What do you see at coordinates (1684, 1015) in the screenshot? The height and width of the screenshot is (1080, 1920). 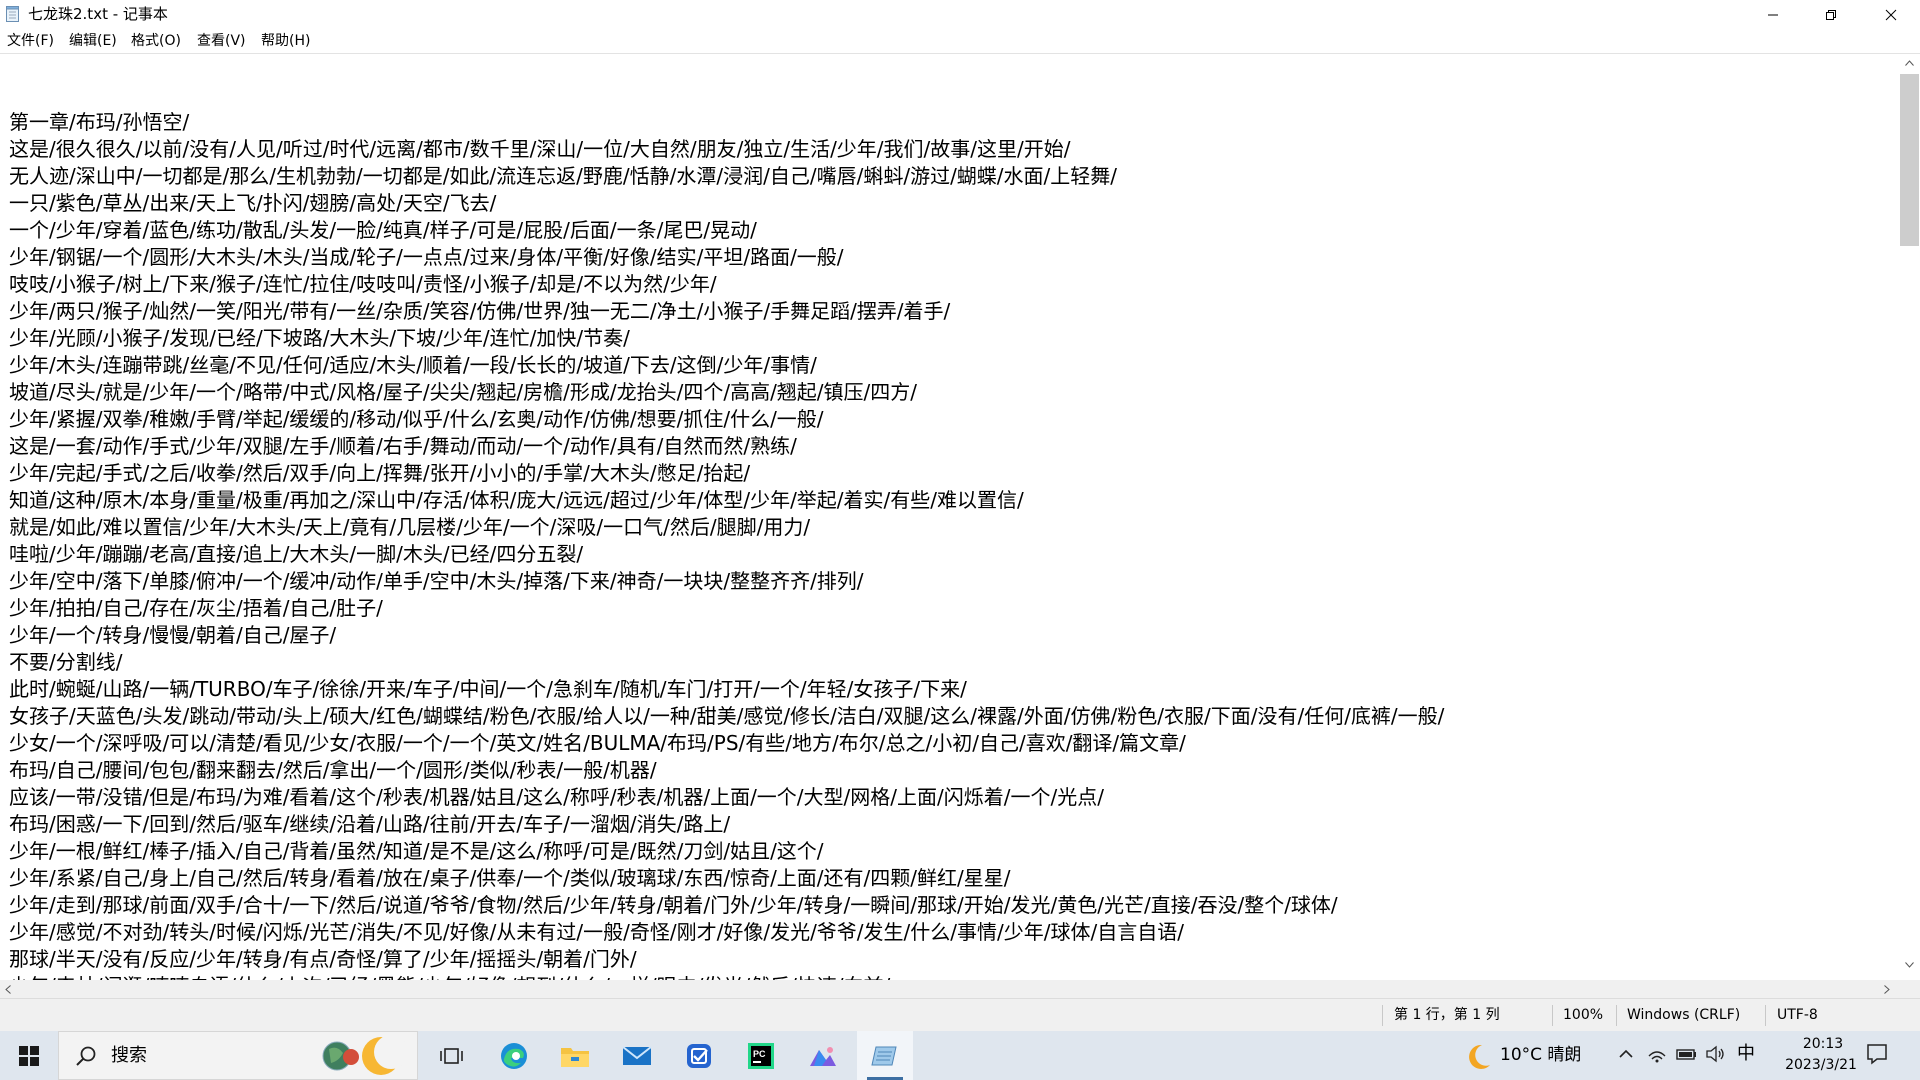 I see `line-ending: Windows (CRLF)` at bounding box center [1684, 1015].